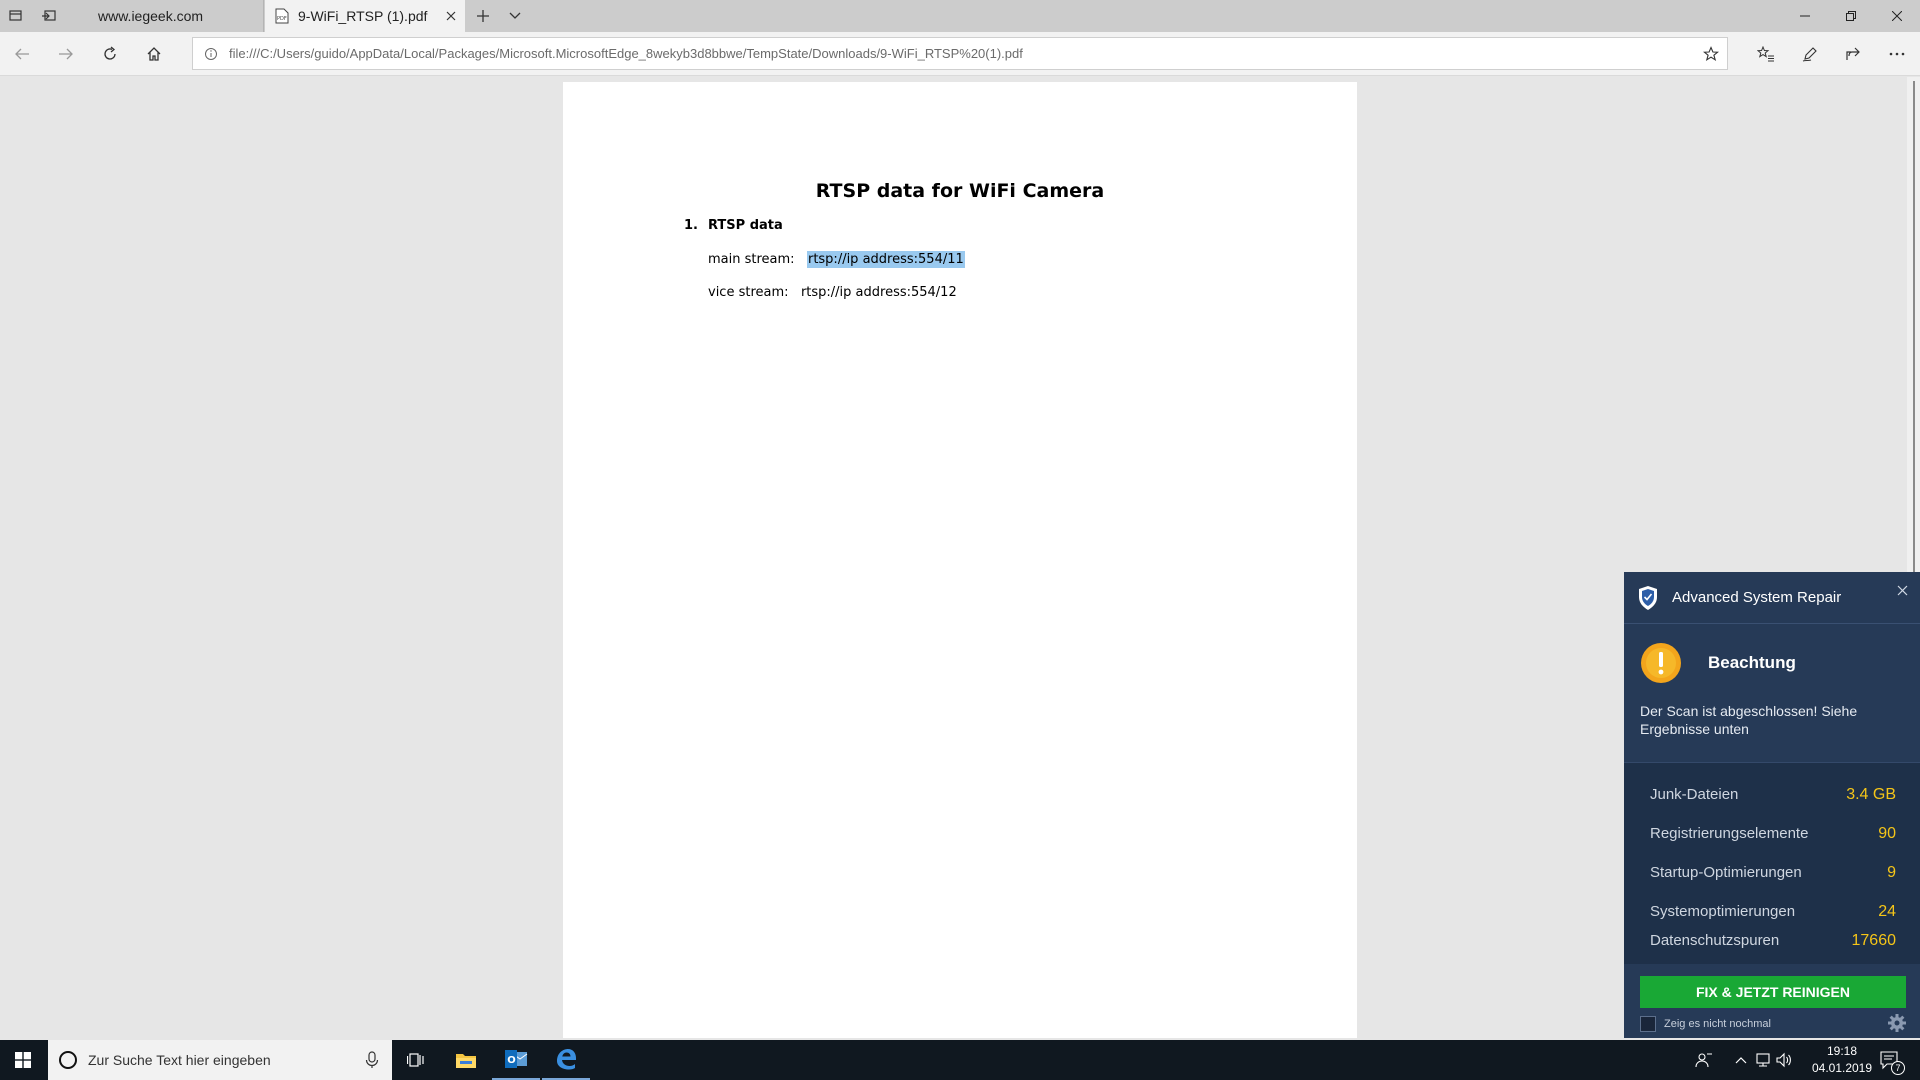 Image resolution: width=1920 pixels, height=1080 pixels. I want to click on result-value: 3.4 GB, so click(1871, 794).